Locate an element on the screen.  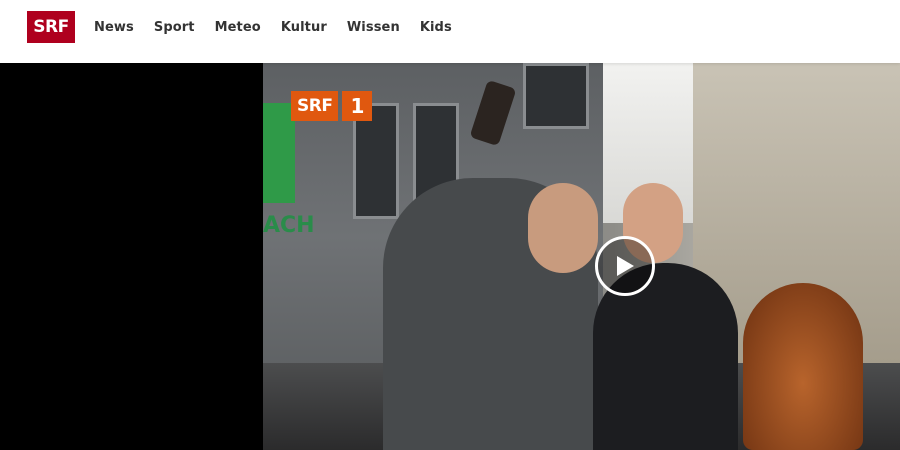
play-icon is located at coordinates (625, 266).